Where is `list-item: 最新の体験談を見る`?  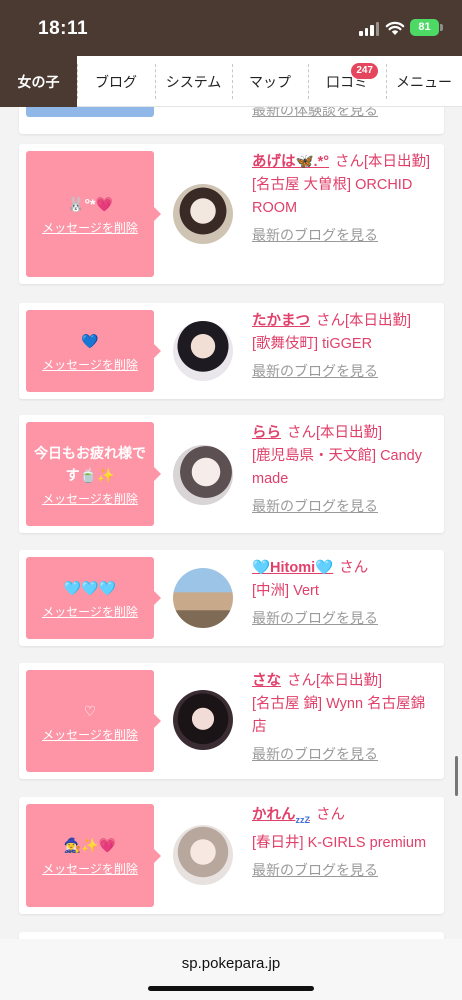 list-item: 最新の体験談を見る is located at coordinates (231, 120).